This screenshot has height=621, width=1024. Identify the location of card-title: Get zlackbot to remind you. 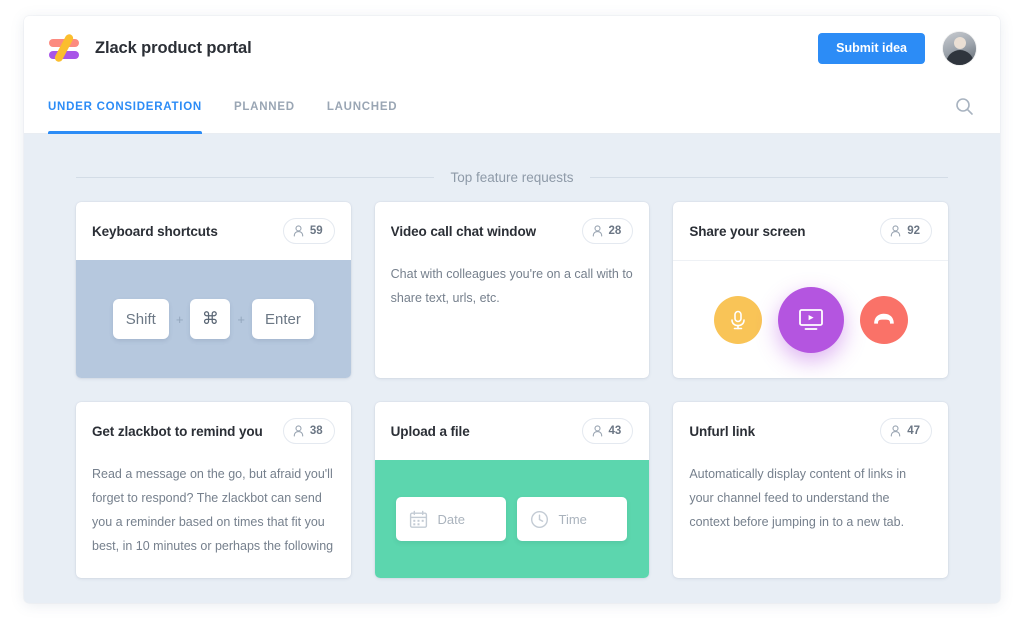
(177, 431).